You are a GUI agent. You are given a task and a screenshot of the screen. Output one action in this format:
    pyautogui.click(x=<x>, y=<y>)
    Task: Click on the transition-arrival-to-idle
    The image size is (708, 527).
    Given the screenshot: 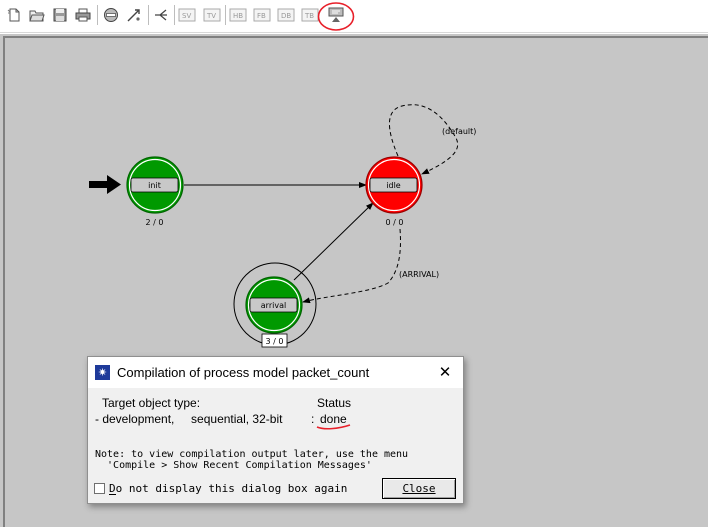 What is the action you would take?
    pyautogui.click(x=333, y=241)
    